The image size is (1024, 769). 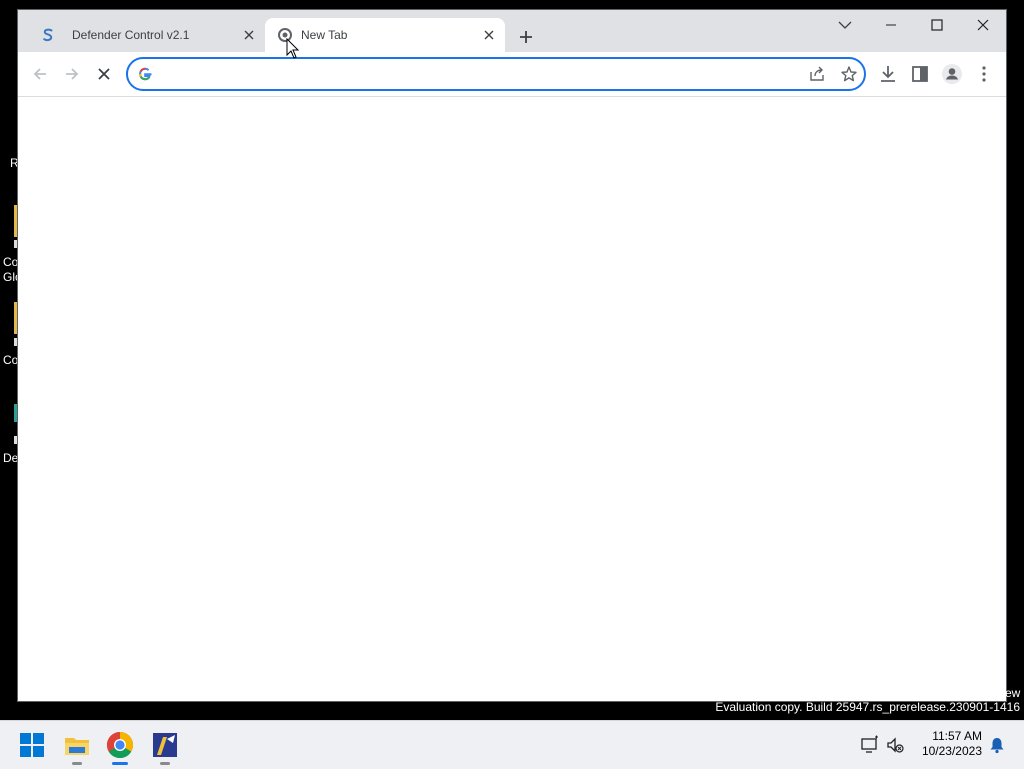 What do you see at coordinates (385, 35) in the screenshot?
I see `tab-new-tab: New Tab` at bounding box center [385, 35].